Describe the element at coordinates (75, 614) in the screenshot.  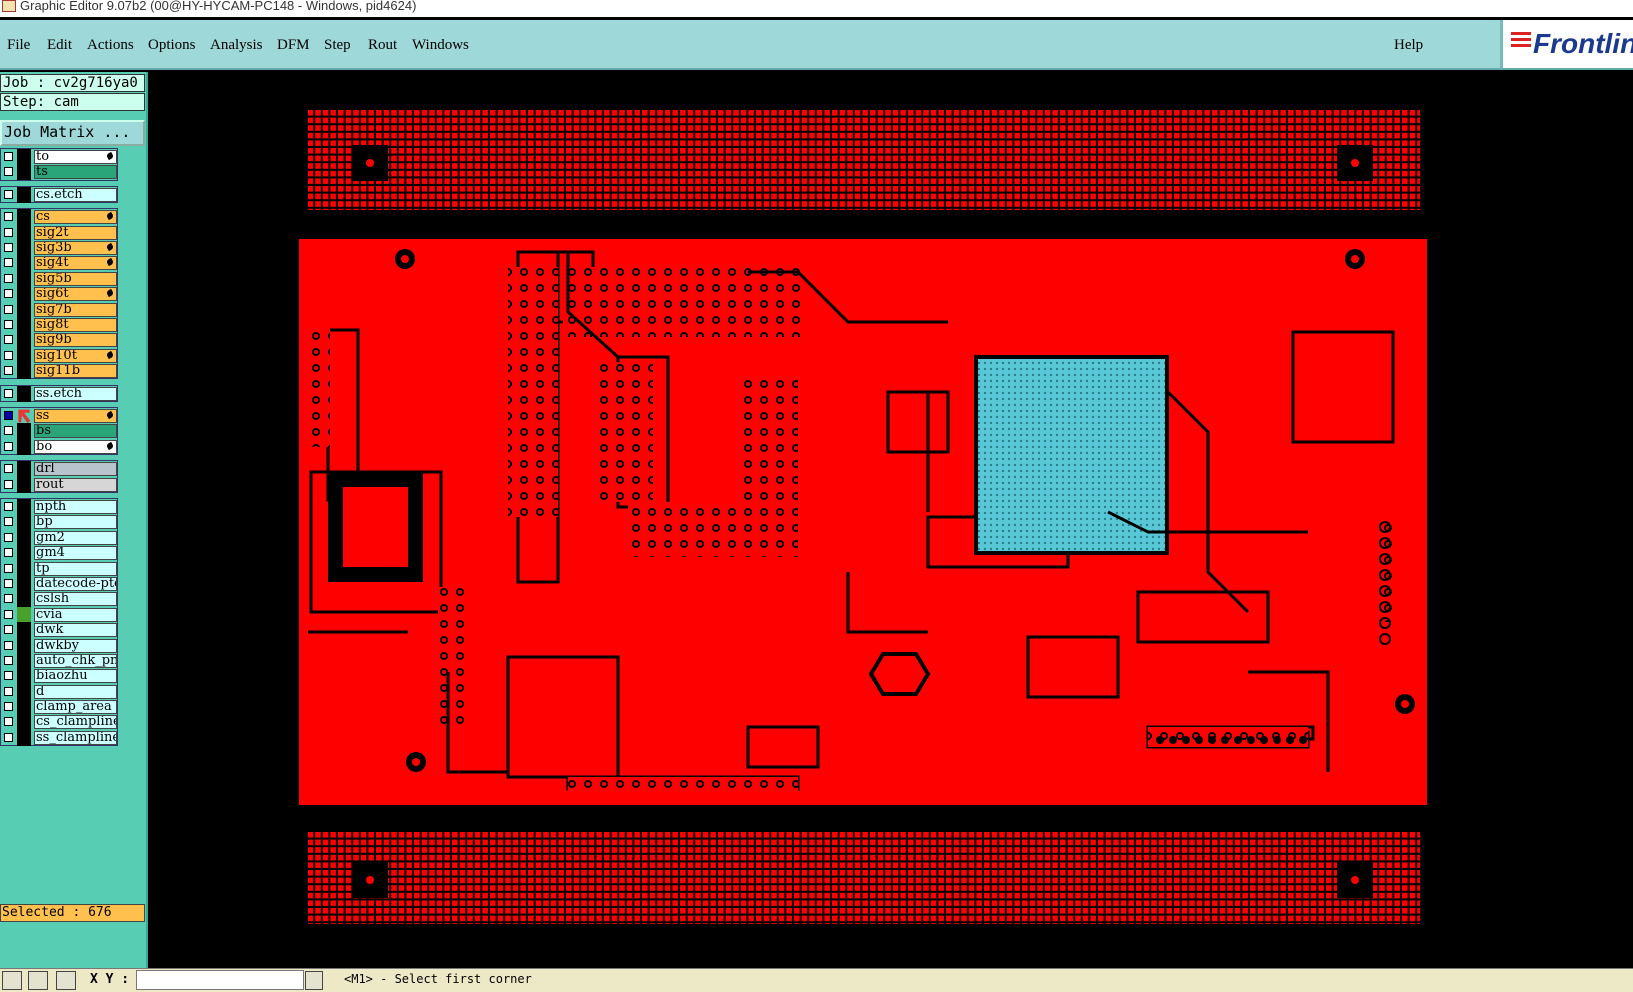
I see `layer-name: cvia` at that location.